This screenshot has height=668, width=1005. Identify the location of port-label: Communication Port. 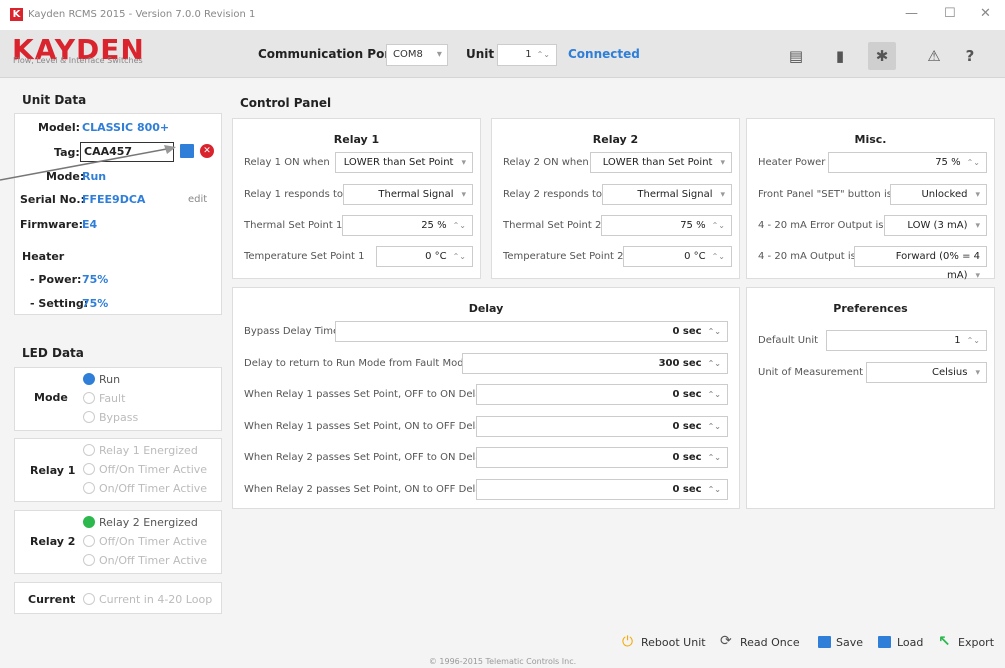
(327, 54).